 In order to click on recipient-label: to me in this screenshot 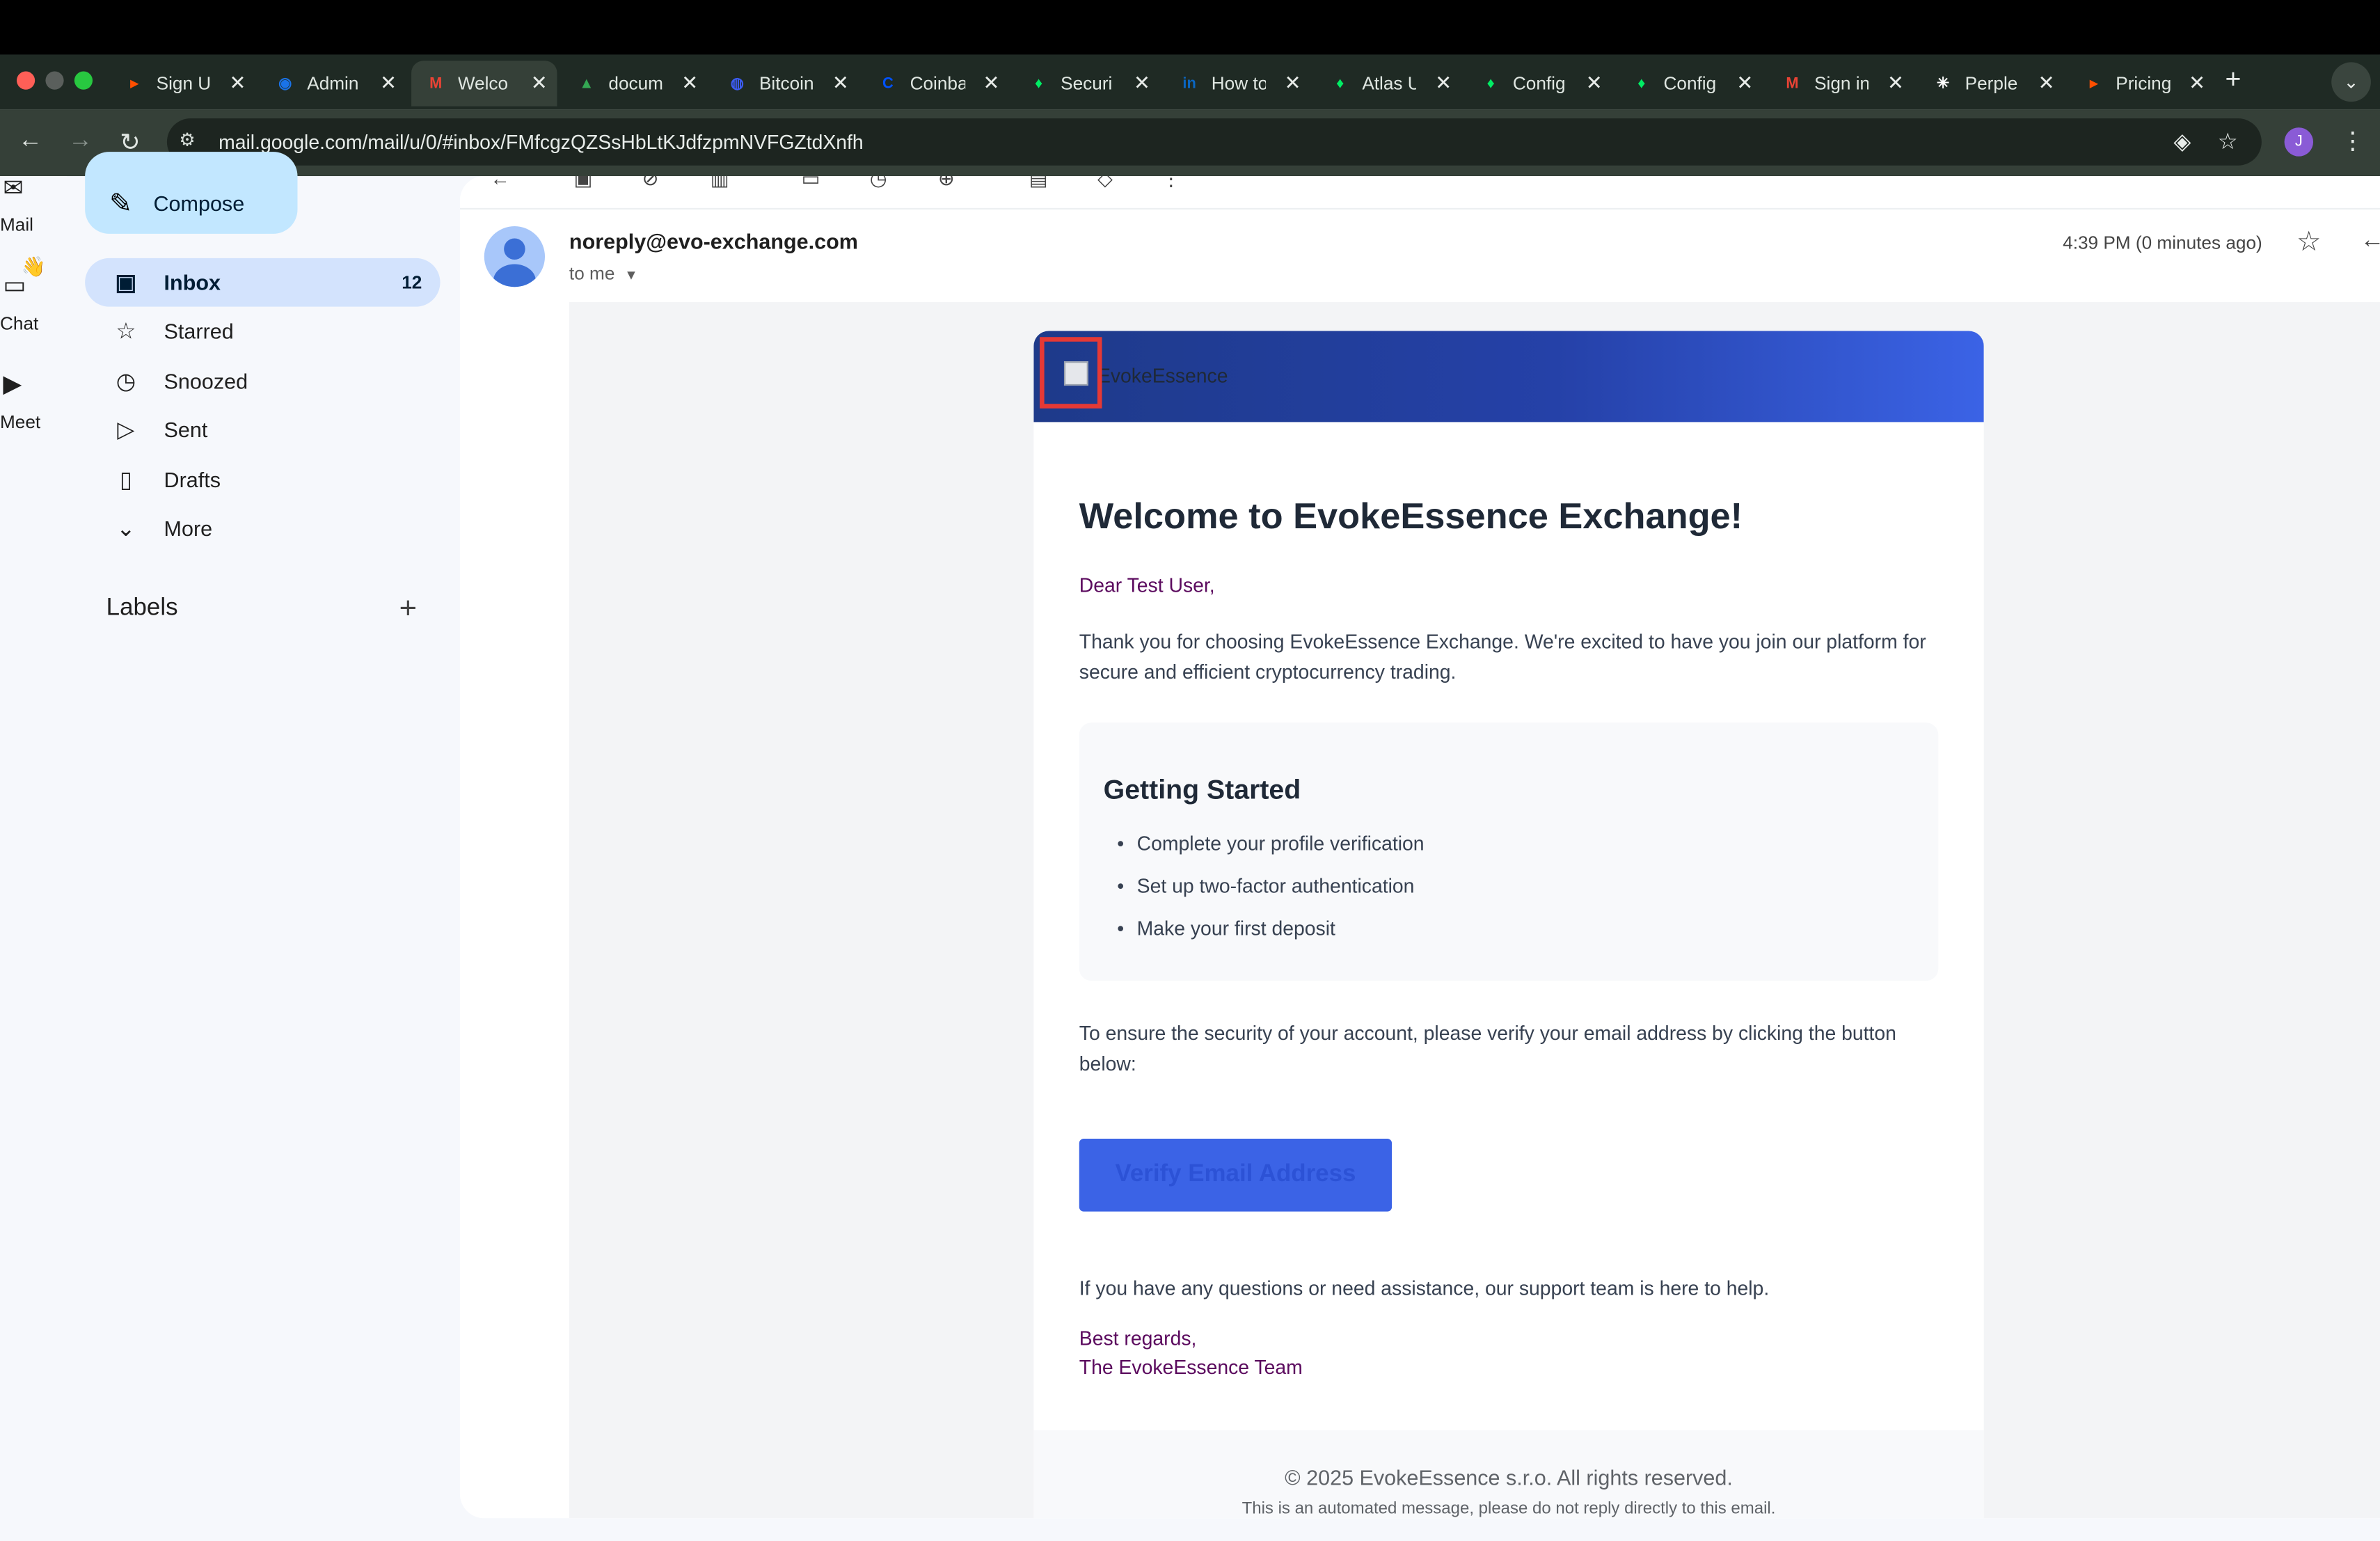, I will do `click(592, 273)`.